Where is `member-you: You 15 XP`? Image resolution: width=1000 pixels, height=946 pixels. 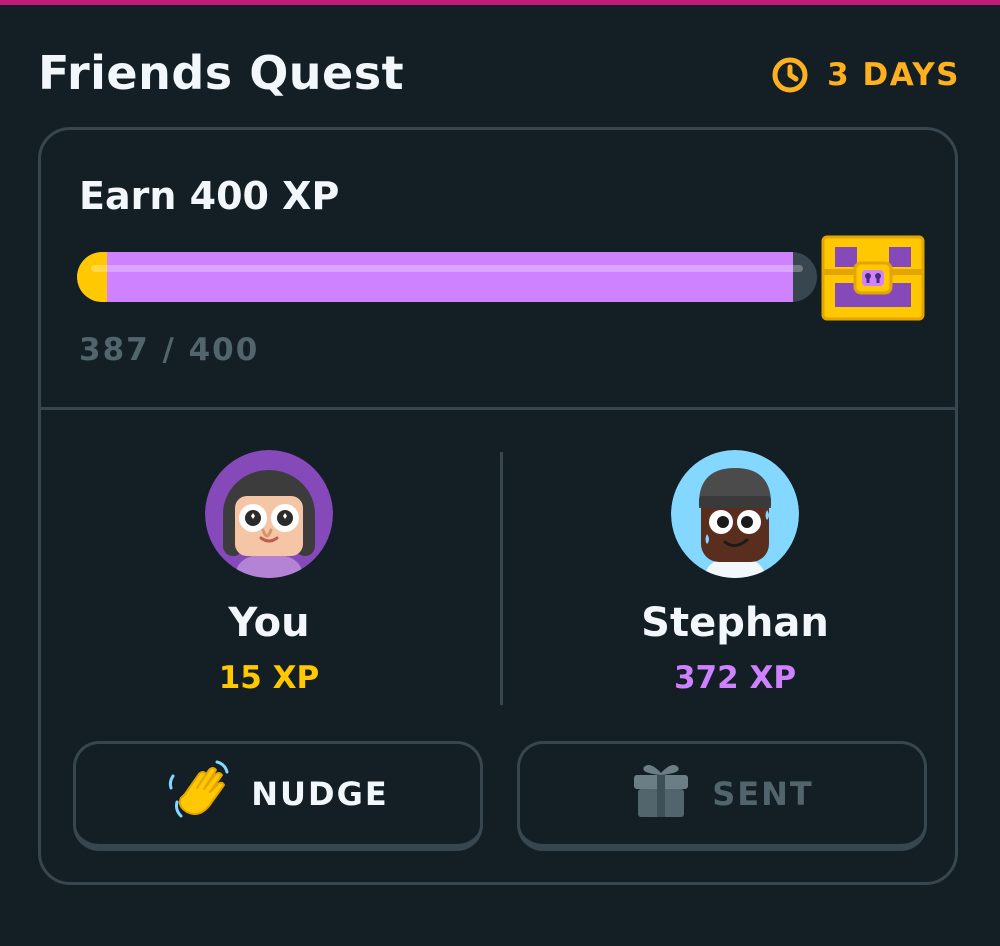 member-you: You 15 XP is located at coordinates (269, 573).